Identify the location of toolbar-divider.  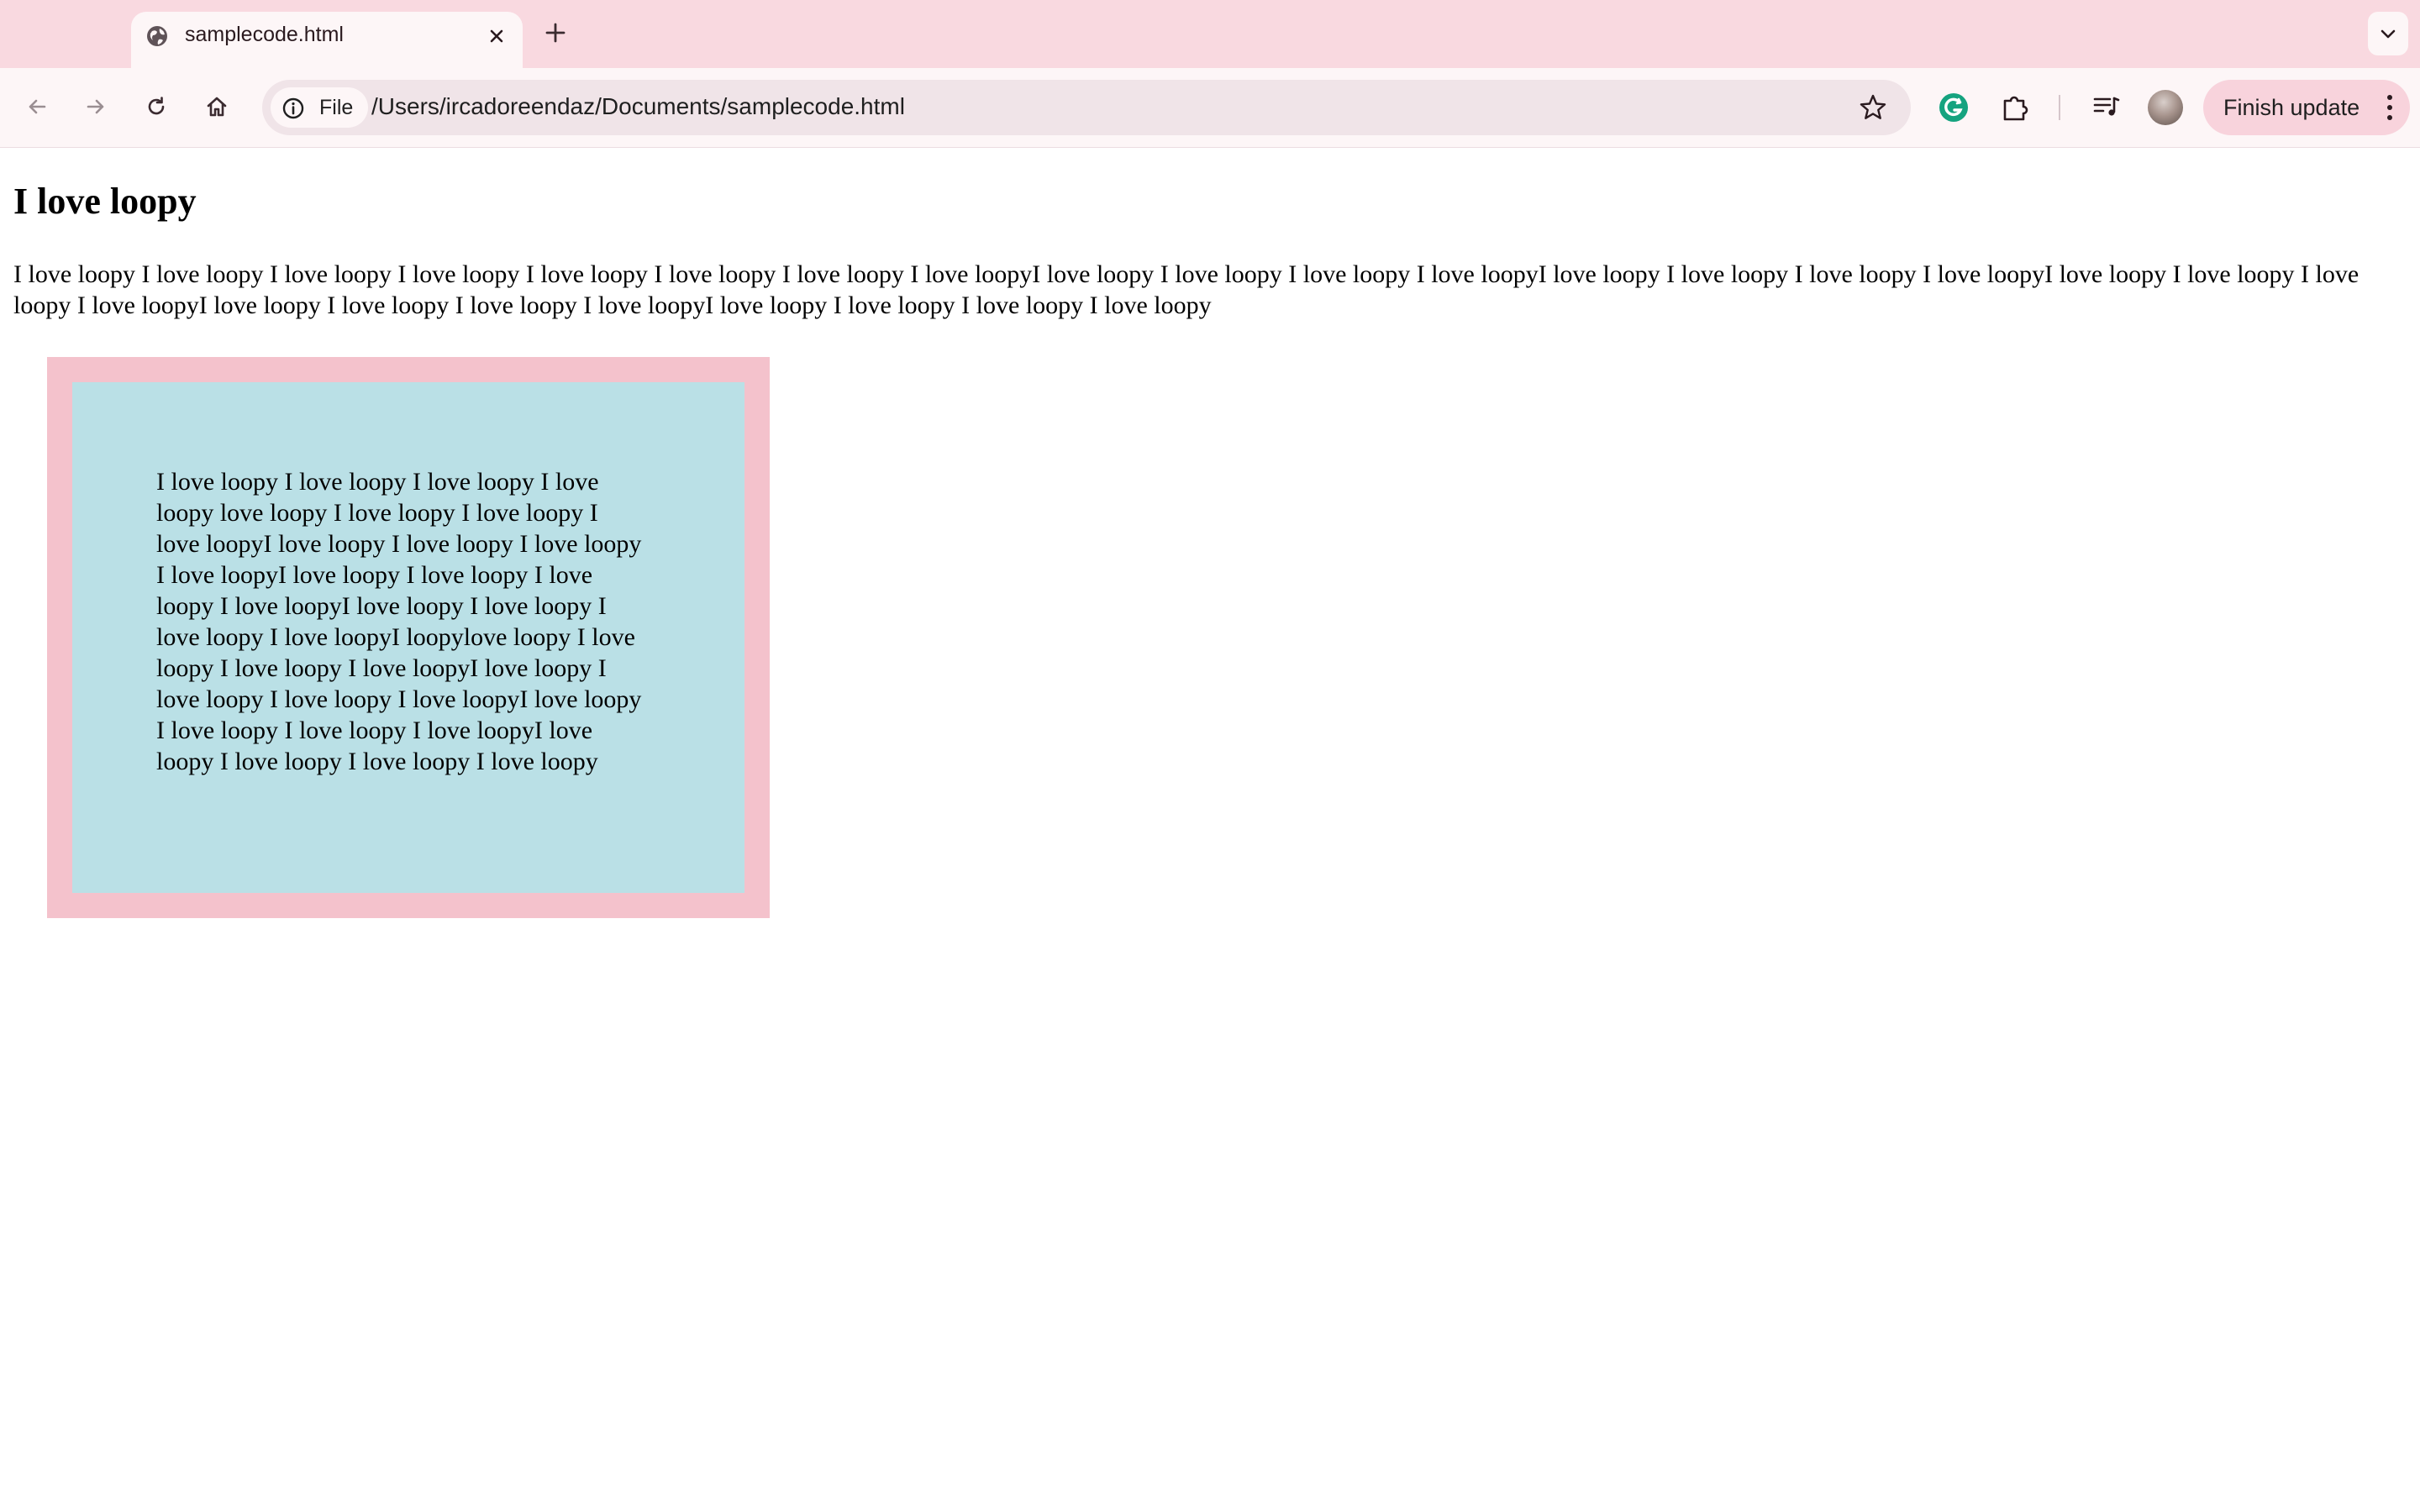
(2059, 107).